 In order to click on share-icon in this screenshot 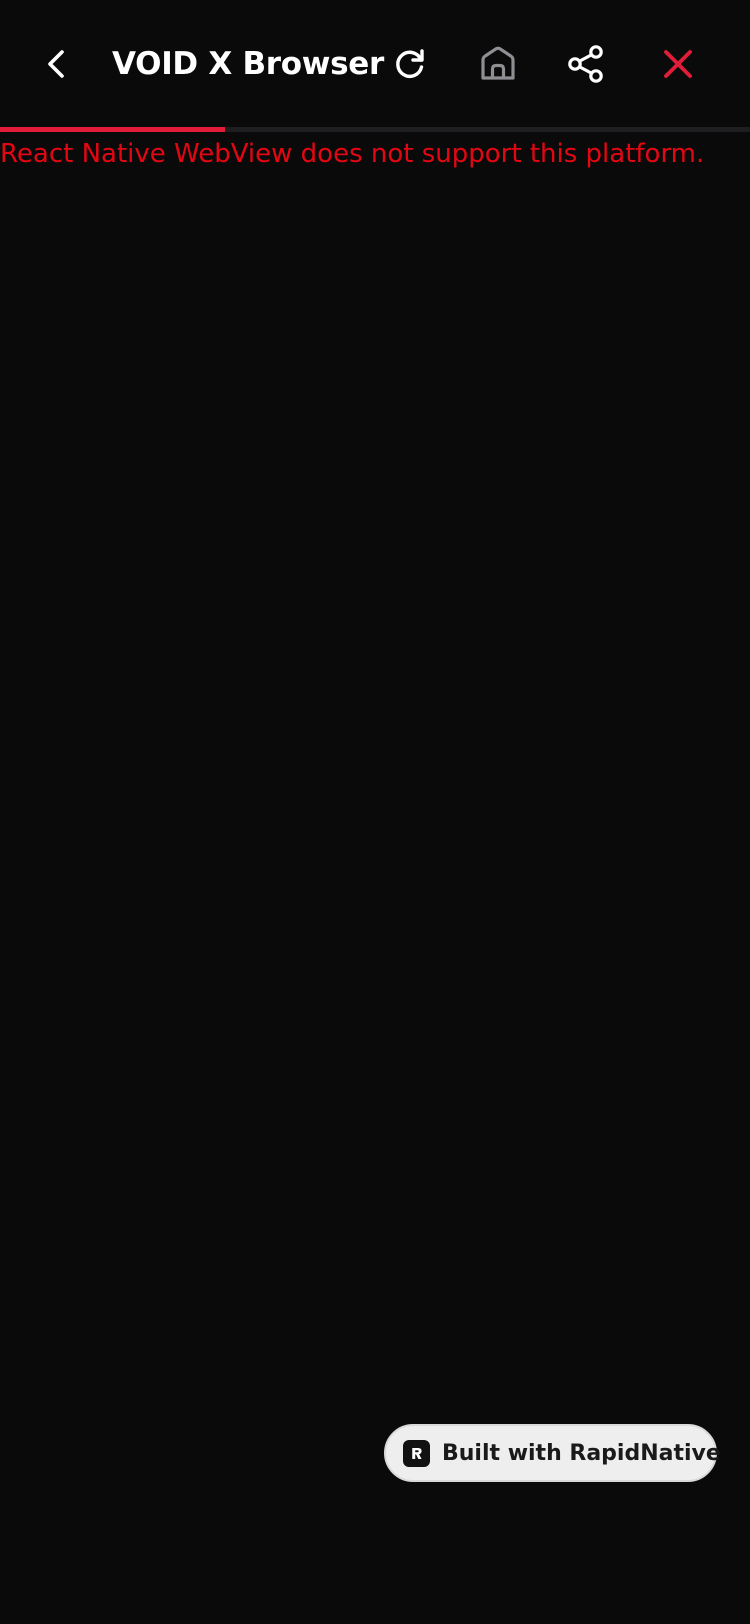, I will do `click(585, 64)`.